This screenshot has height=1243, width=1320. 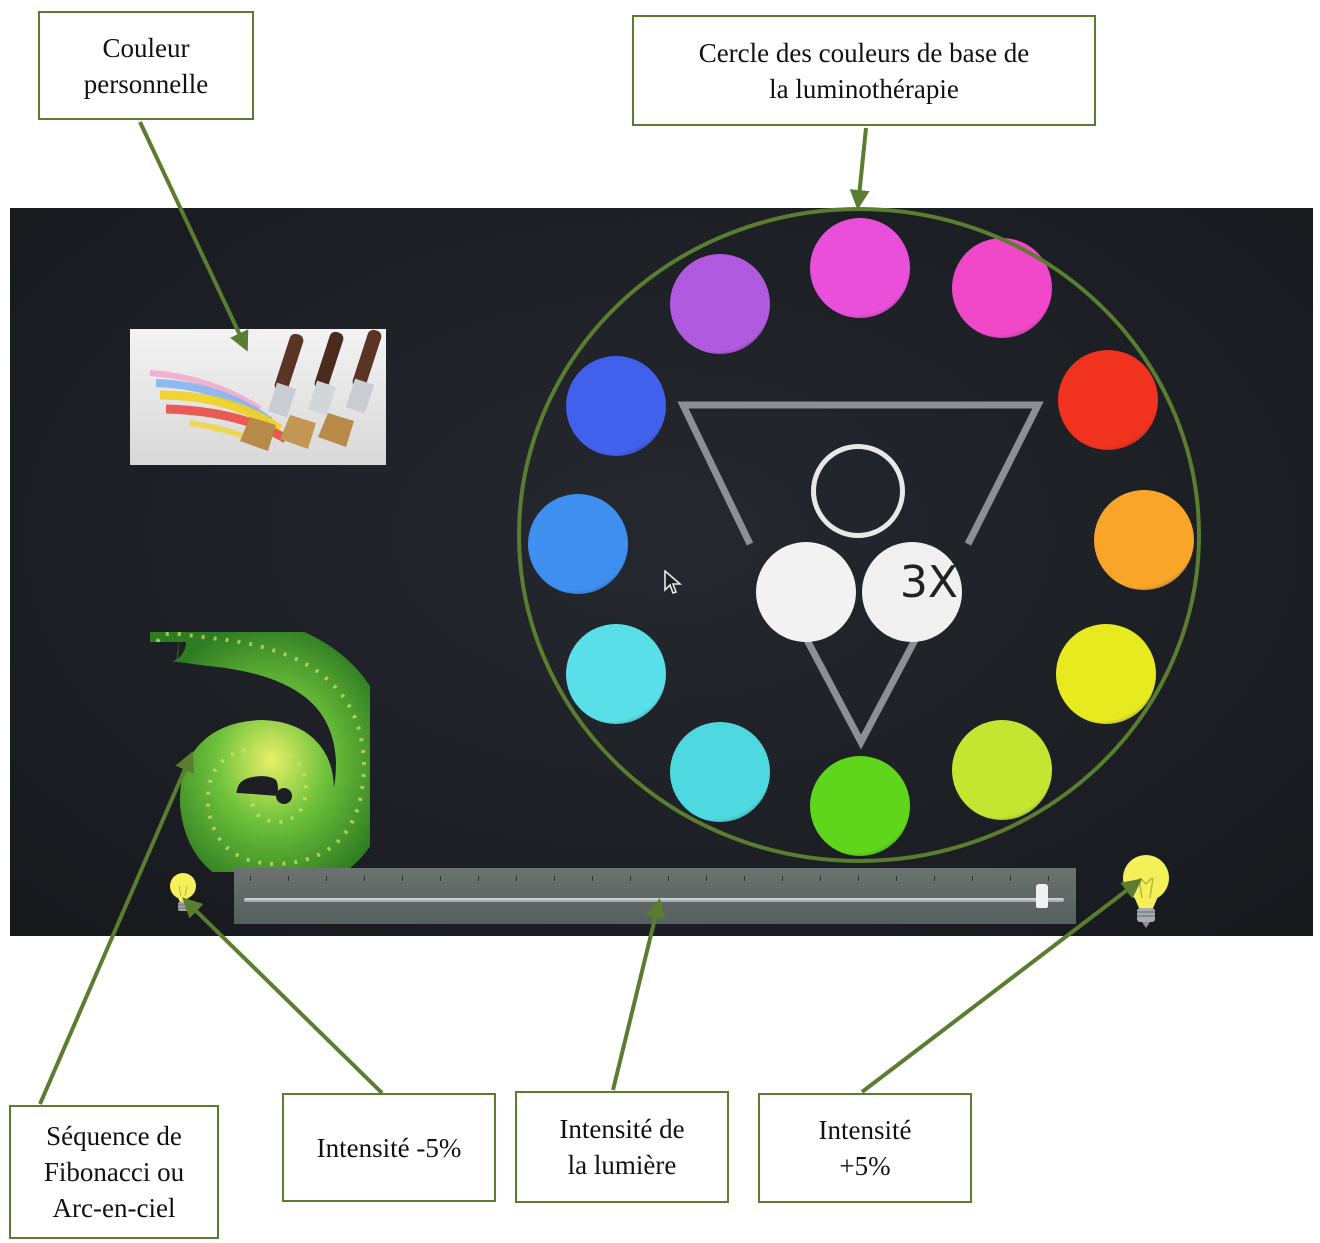 I want to click on color-swatch-violet, so click(x=720, y=304).